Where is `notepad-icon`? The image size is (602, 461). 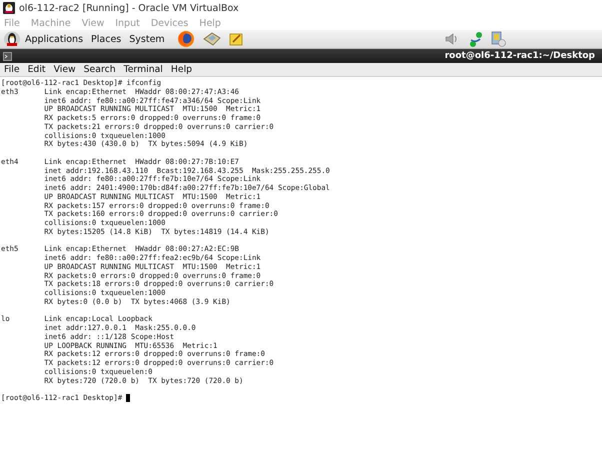
notepad-icon is located at coordinates (235, 39).